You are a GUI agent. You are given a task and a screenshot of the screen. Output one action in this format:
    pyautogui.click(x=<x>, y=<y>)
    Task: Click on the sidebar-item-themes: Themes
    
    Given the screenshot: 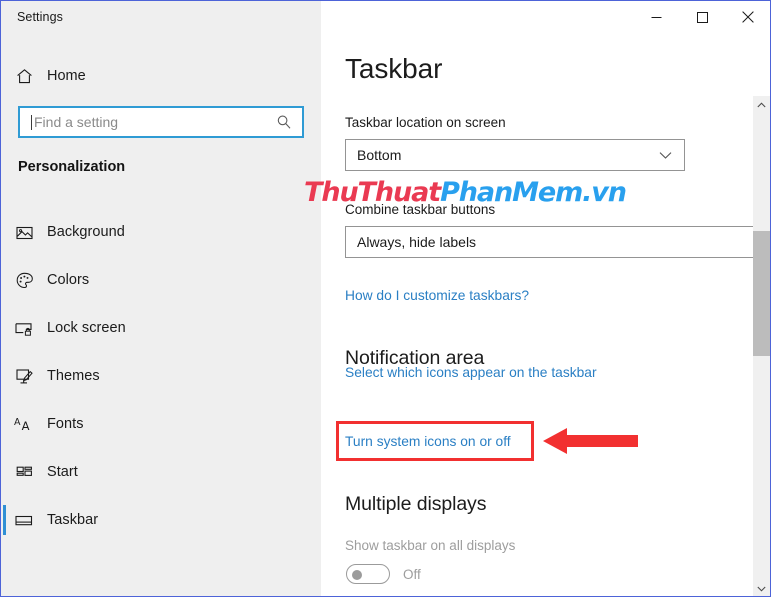 What is the action you would take?
    pyautogui.click(x=161, y=376)
    